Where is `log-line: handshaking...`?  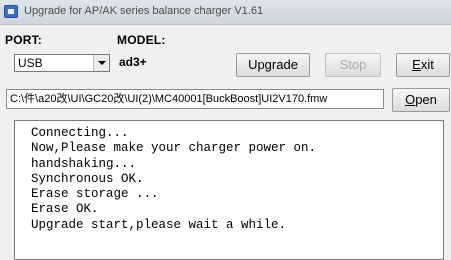
log-line: handshaking... is located at coordinates (84, 163).